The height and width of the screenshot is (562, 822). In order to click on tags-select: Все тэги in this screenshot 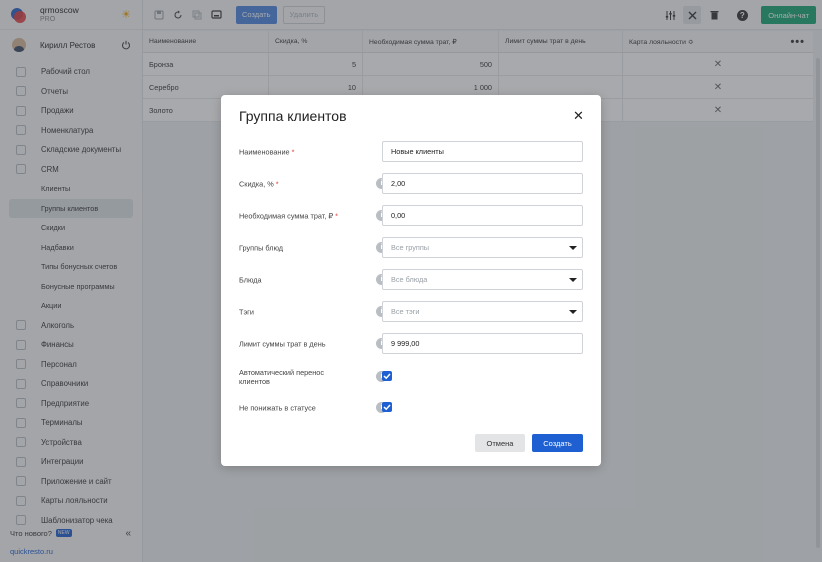, I will do `click(482, 311)`.